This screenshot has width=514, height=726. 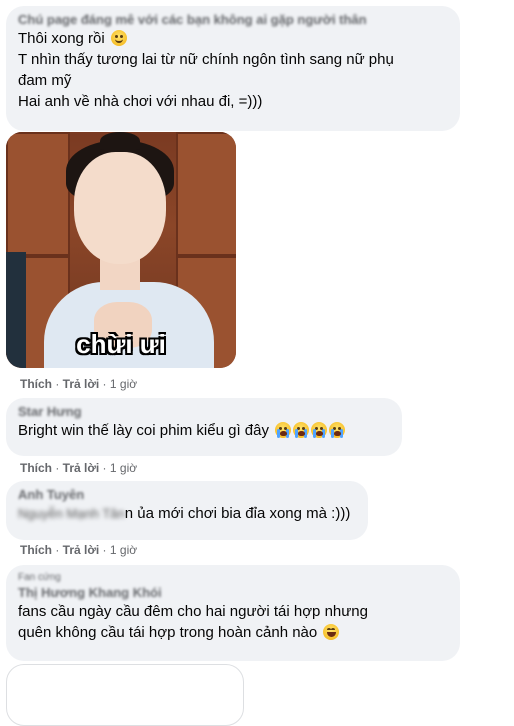 What do you see at coordinates (39, 577) in the screenshot?
I see `fan-badge: Fan cứng` at bounding box center [39, 577].